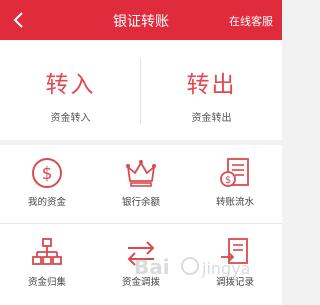 The image size is (320, 305). I want to click on bank-balance-button: 银行余额, so click(141, 184).